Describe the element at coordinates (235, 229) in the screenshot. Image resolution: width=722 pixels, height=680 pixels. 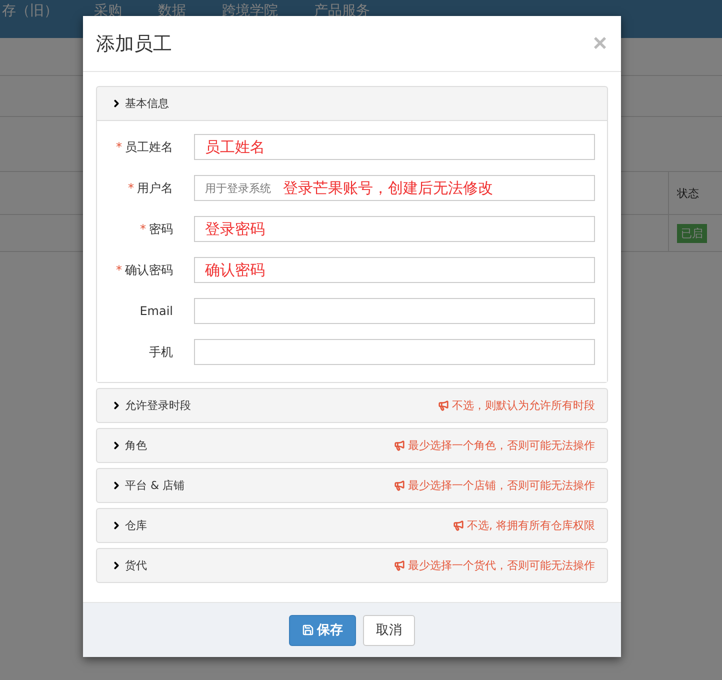
I see `annotation-text: 登录密码` at that location.